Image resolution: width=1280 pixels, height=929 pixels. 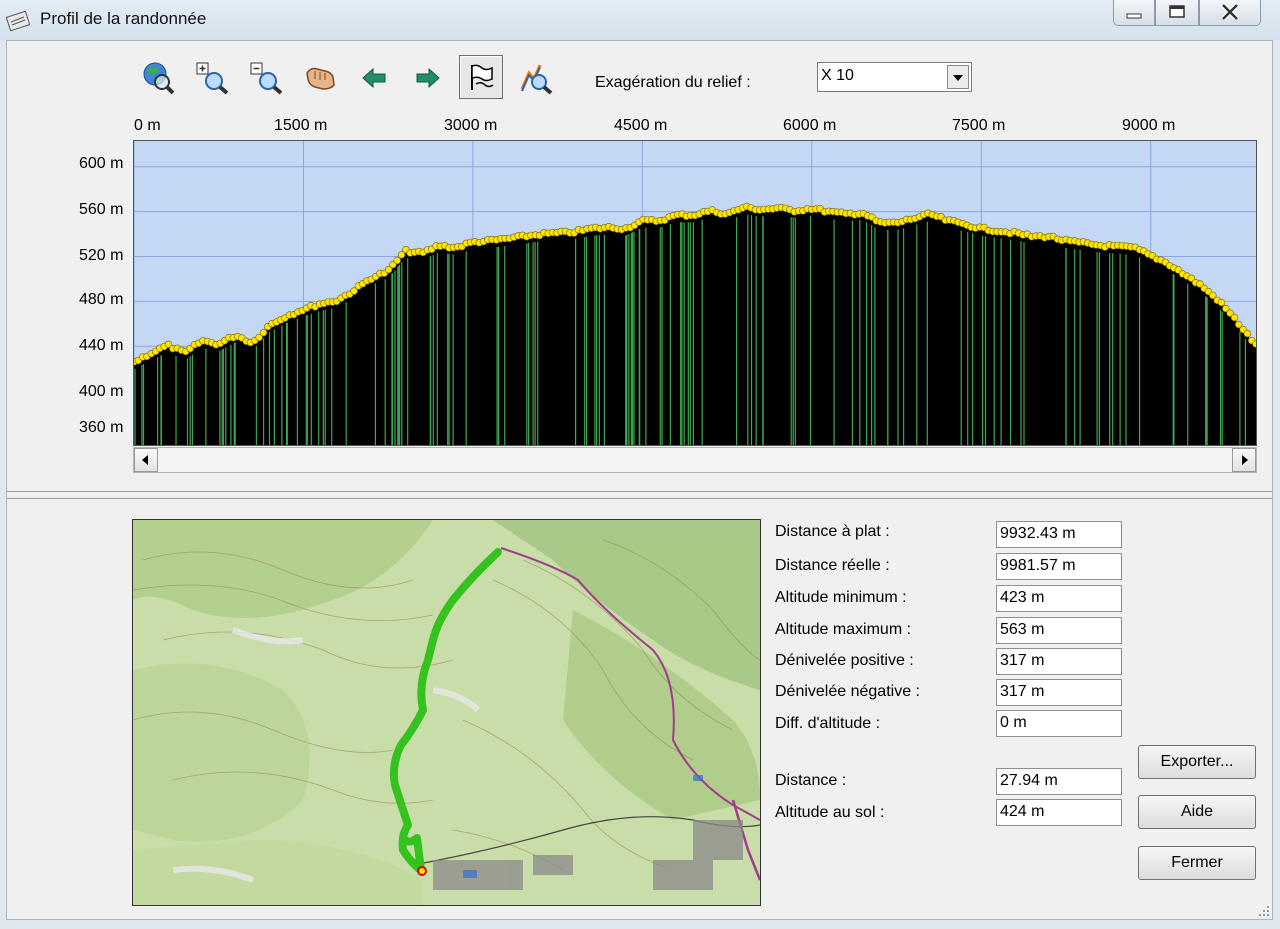 I want to click on y-tick-label: 440 m, so click(x=101, y=345).